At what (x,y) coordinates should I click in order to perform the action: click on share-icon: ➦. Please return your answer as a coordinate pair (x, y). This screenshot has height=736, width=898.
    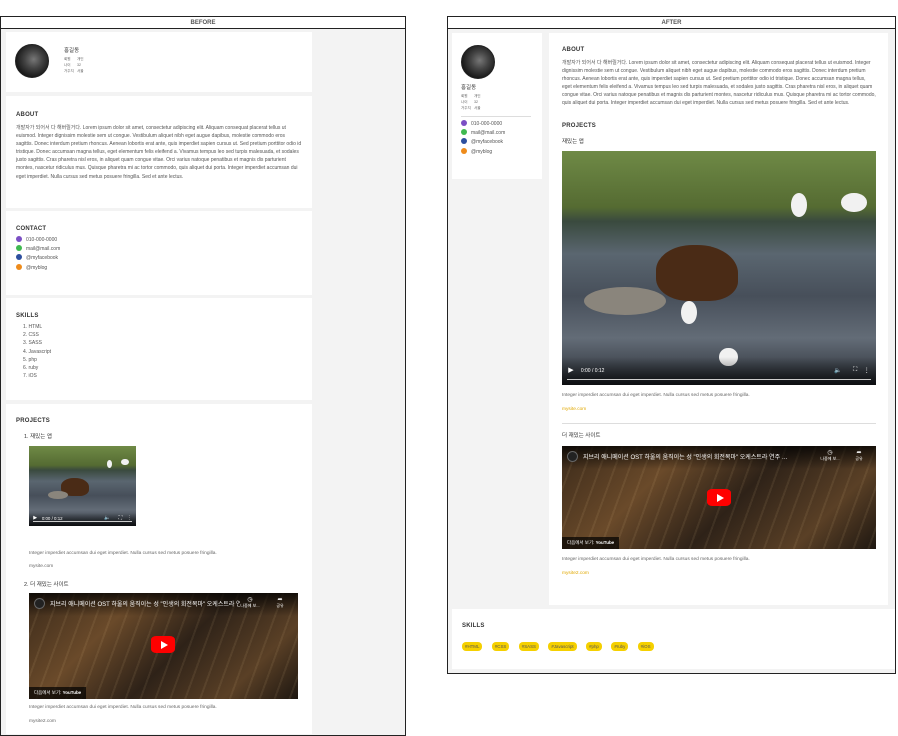
    Looking at the image, I should click on (280, 600).